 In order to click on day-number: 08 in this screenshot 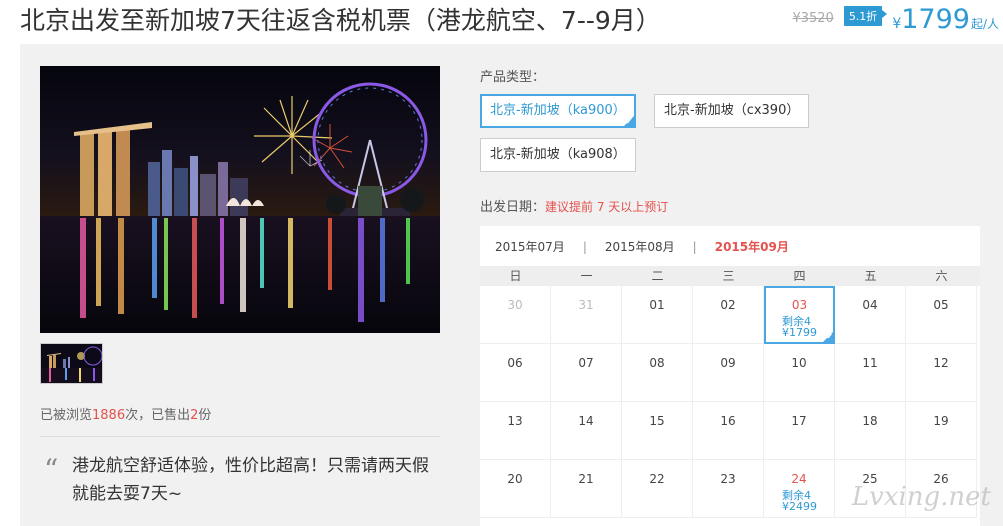, I will do `click(657, 363)`.